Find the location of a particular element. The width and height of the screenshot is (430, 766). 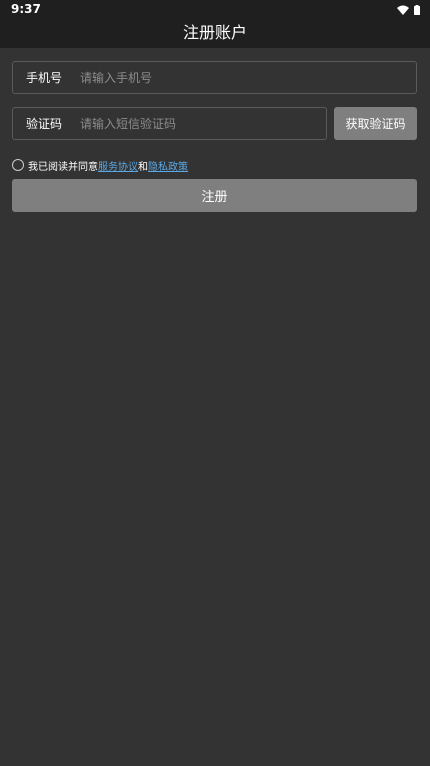

status-icons is located at coordinates (408, 9).